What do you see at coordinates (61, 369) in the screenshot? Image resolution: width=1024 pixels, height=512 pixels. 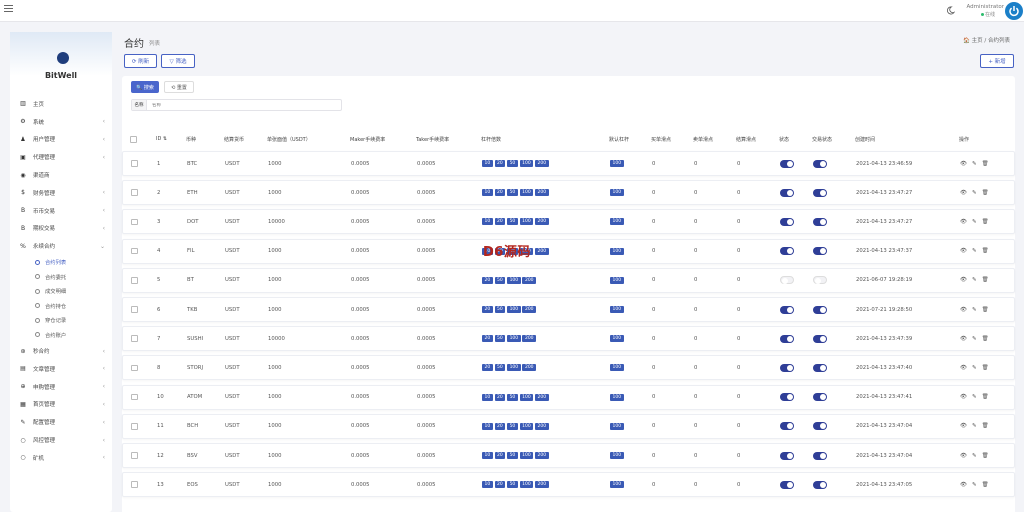 I see `sidebar-item-items_after1: ▤ 文章管理 ‹` at bounding box center [61, 369].